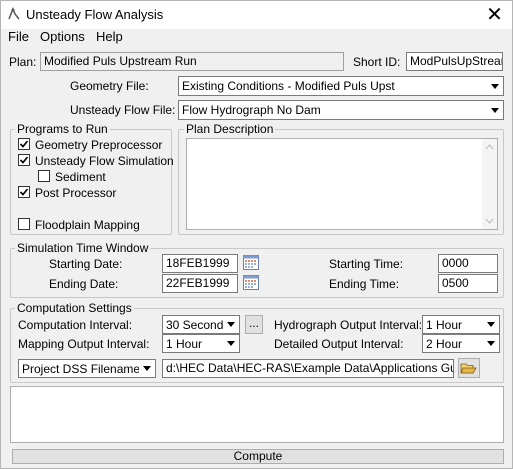 This screenshot has width=513, height=469. I want to click on short-id-field: ModPulsUpStream, so click(454, 61).